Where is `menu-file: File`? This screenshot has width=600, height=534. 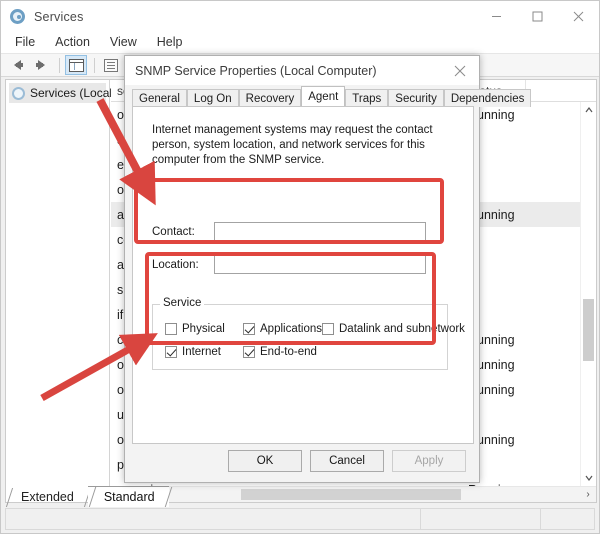
menu-file: File is located at coordinates (27, 42).